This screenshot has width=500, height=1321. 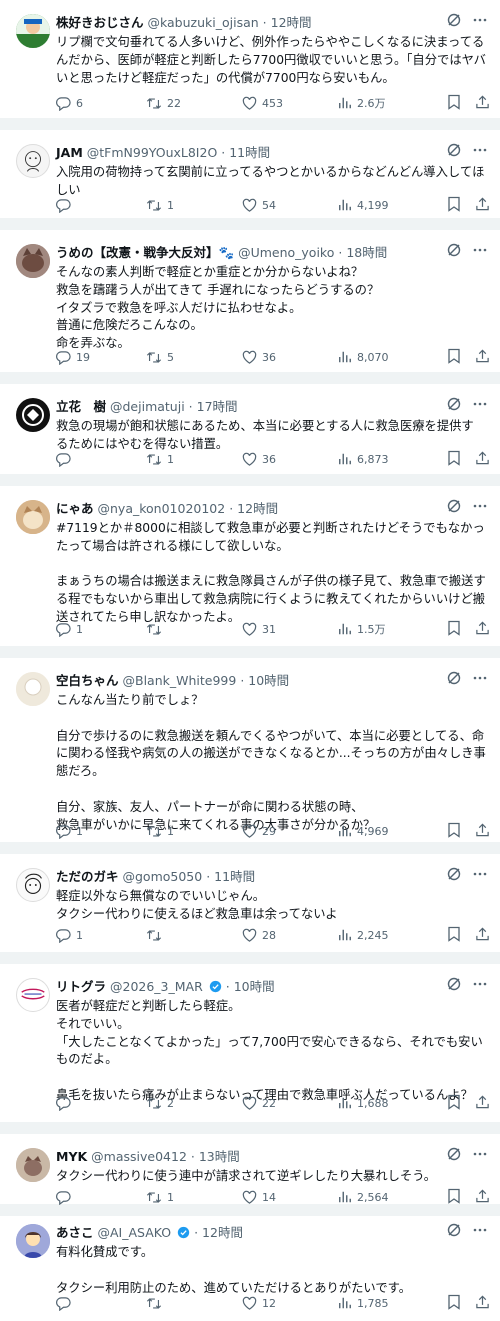 What do you see at coordinates (290, 1103) in the screenshot?
I see `like-button: 22` at bounding box center [290, 1103].